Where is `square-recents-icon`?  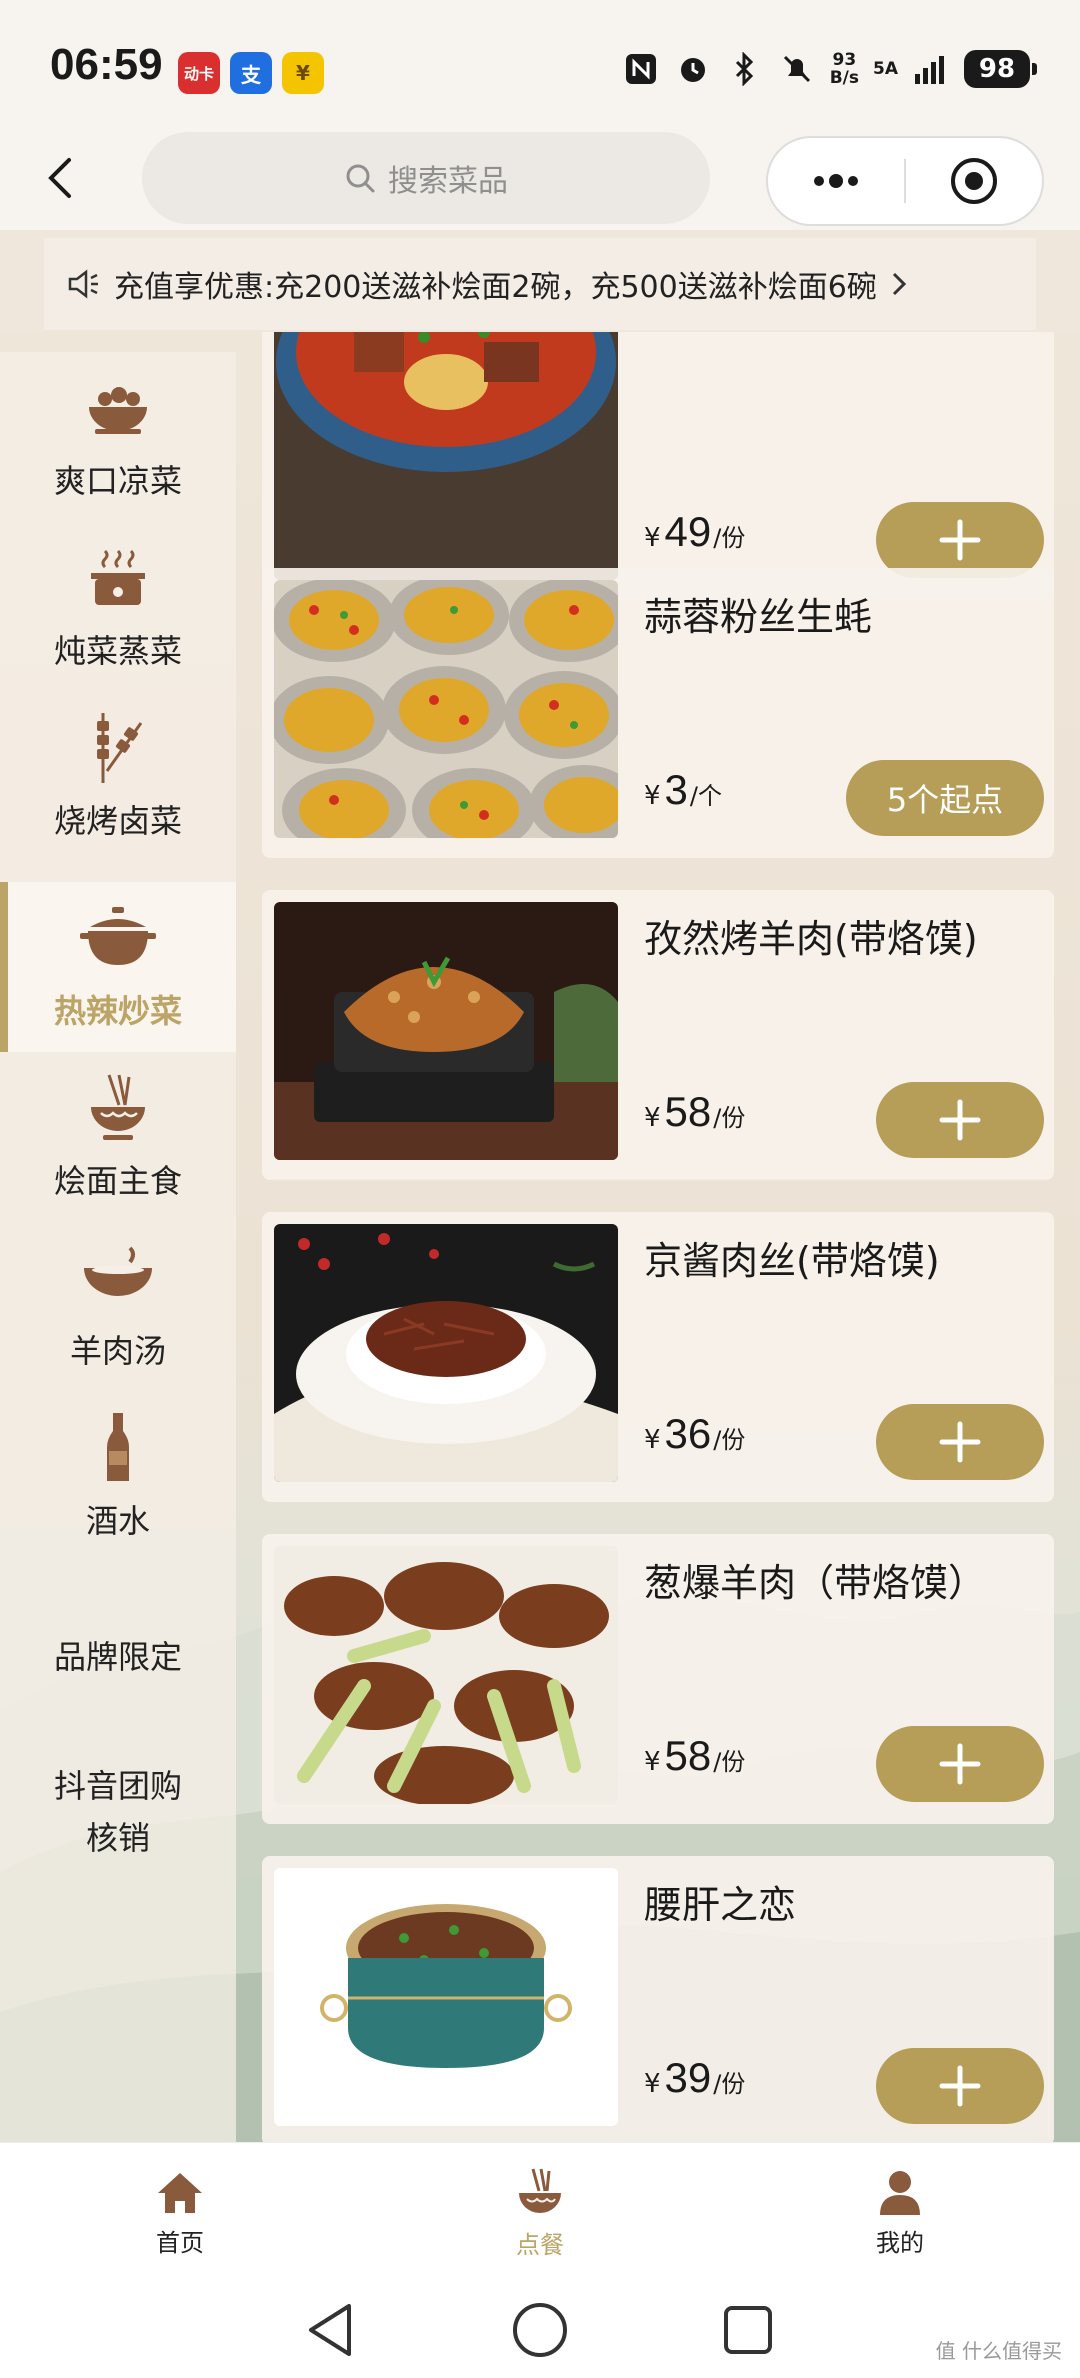 square-recents-icon is located at coordinates (748, 2330).